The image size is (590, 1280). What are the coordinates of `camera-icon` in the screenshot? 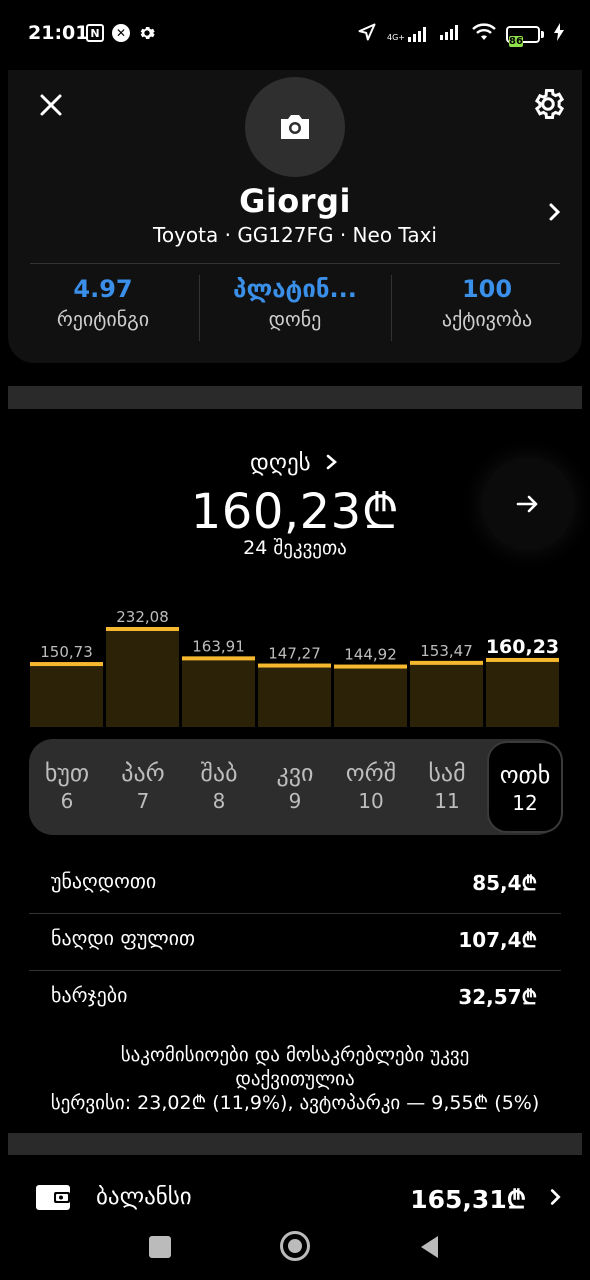 It's located at (295, 127).